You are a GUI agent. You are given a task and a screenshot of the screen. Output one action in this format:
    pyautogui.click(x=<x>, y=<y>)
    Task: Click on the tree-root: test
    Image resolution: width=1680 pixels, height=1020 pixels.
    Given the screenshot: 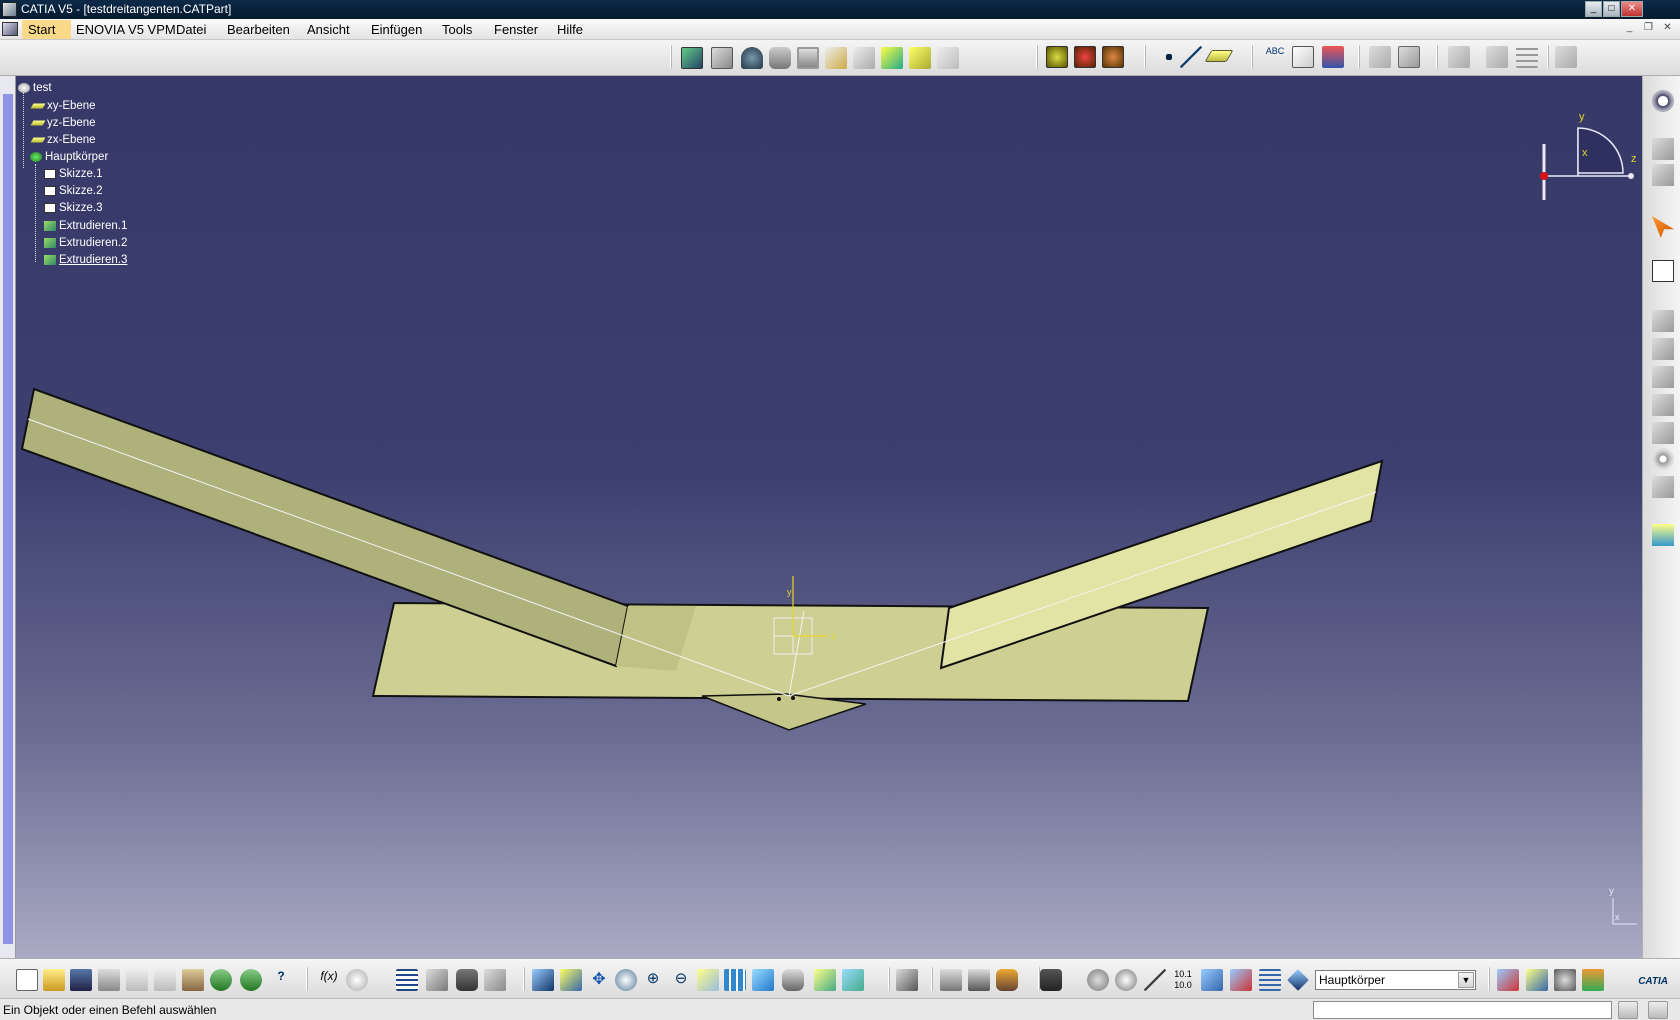 What is the action you would take?
    pyautogui.click(x=35, y=88)
    